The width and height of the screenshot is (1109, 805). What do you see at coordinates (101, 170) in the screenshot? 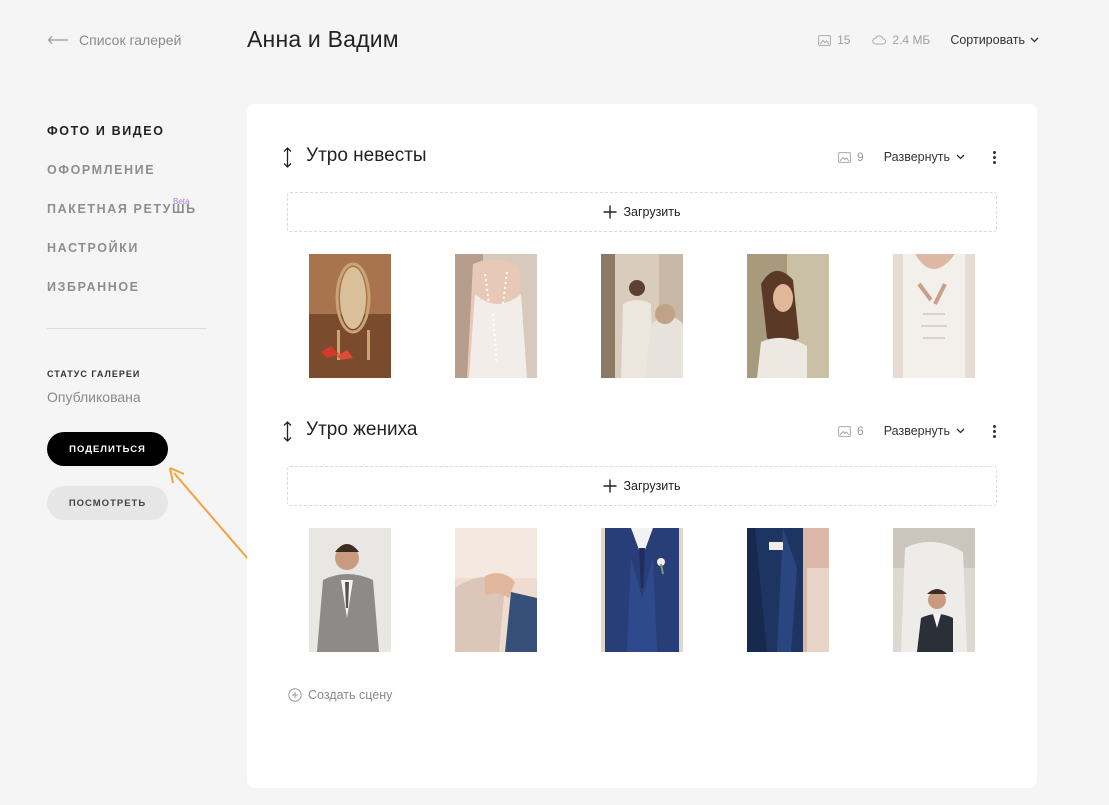
I see `sidebar-item-label: Оформление` at bounding box center [101, 170].